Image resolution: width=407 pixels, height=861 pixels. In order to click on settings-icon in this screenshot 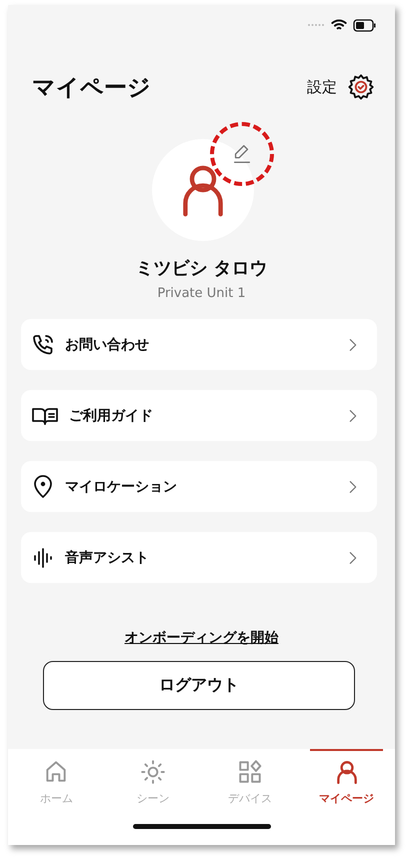, I will do `click(361, 87)`.